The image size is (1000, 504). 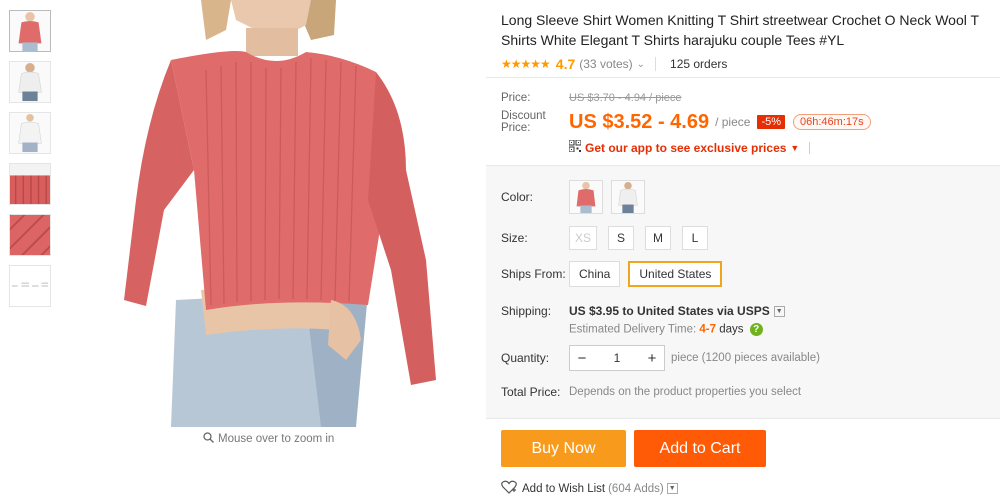 I want to click on quantity-available: piece (1200 pieces available), so click(x=745, y=358).